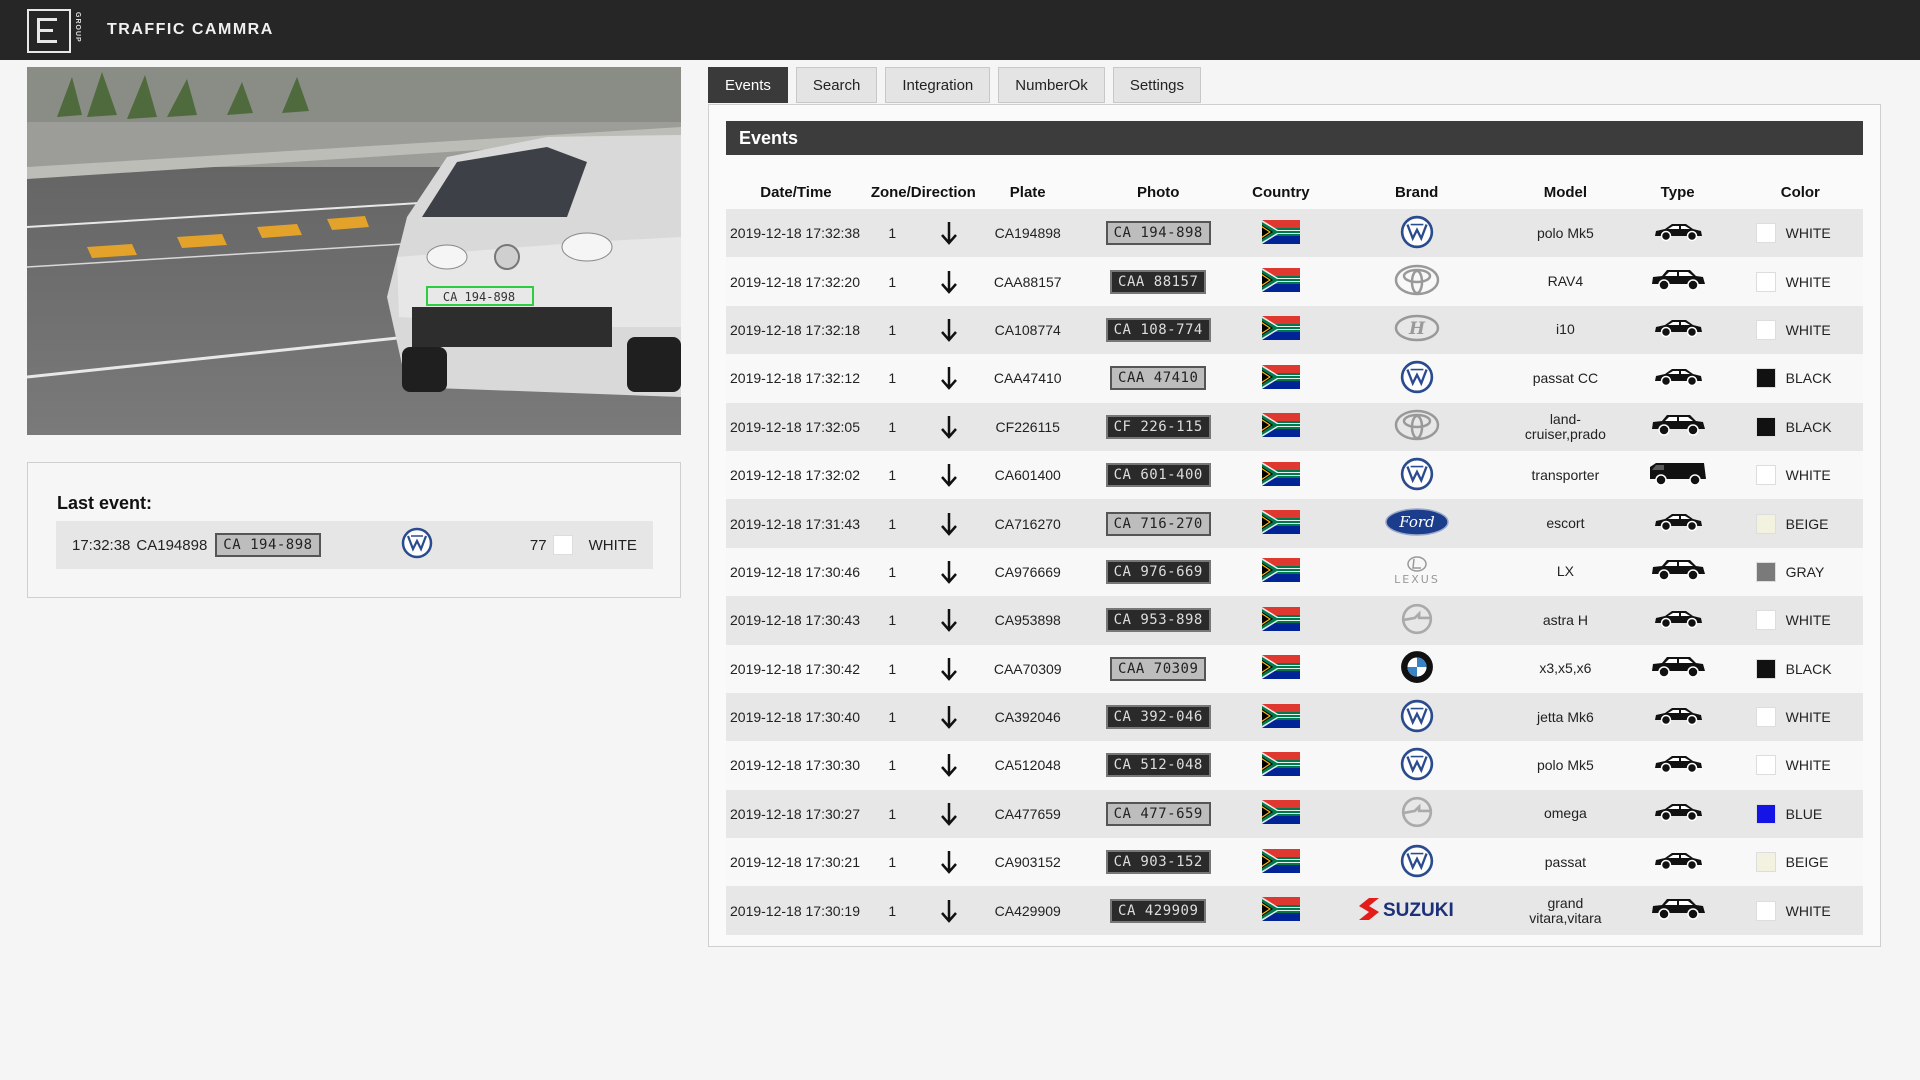 Image resolution: width=1920 pixels, height=1080 pixels. I want to click on plate-photo: CA 601-400, so click(1158, 475).